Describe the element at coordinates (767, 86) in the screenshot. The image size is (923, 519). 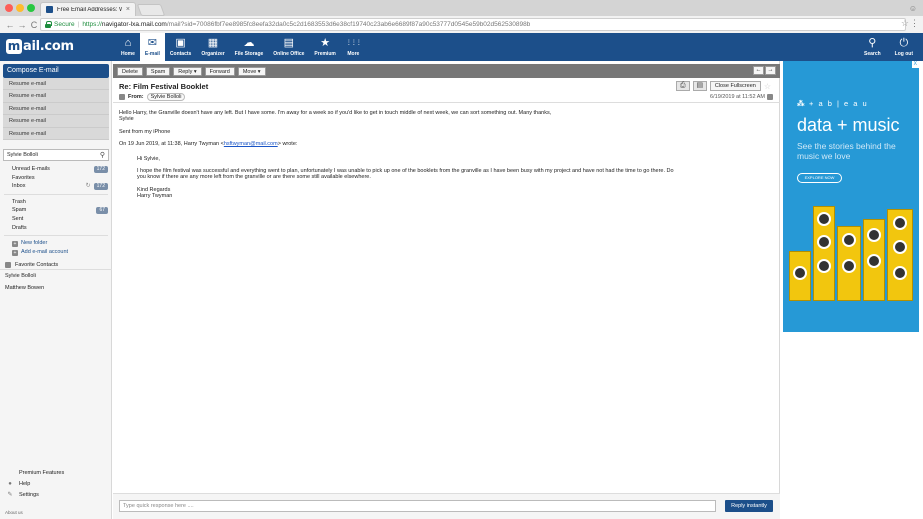
I see `favorite-star-icon: ☆` at that location.